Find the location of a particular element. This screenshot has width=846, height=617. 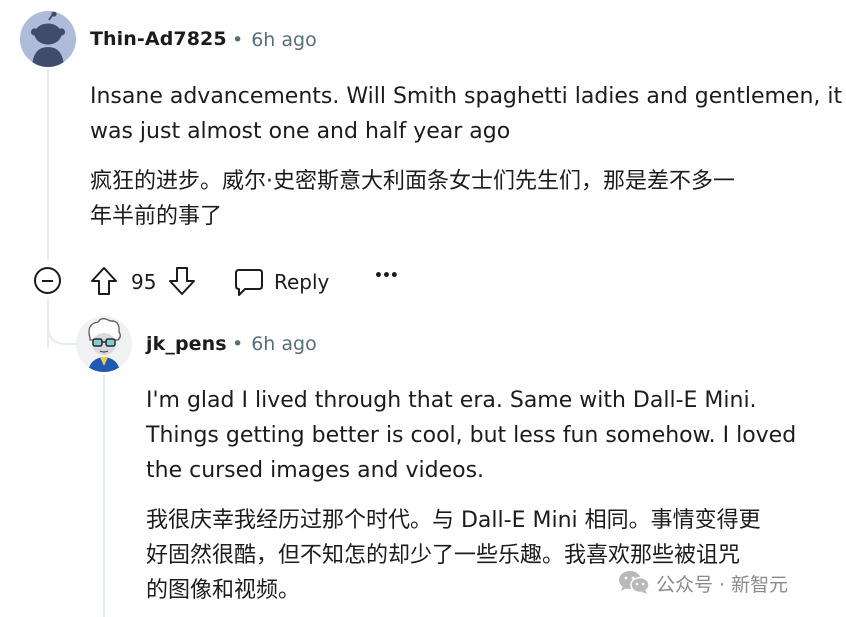

comment-body-en-line: was just almost one and half year ago is located at coordinates (300, 131).